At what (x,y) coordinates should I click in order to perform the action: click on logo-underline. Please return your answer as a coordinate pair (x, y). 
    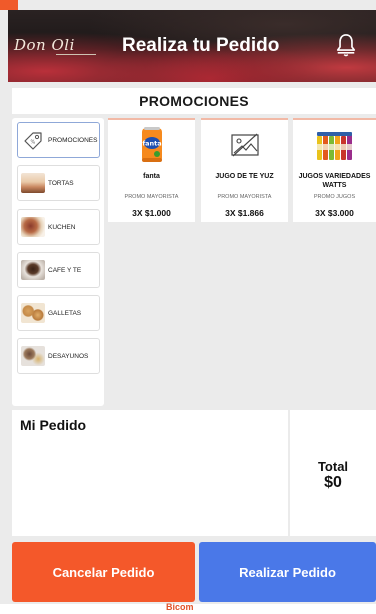
    Looking at the image, I should click on (76, 54).